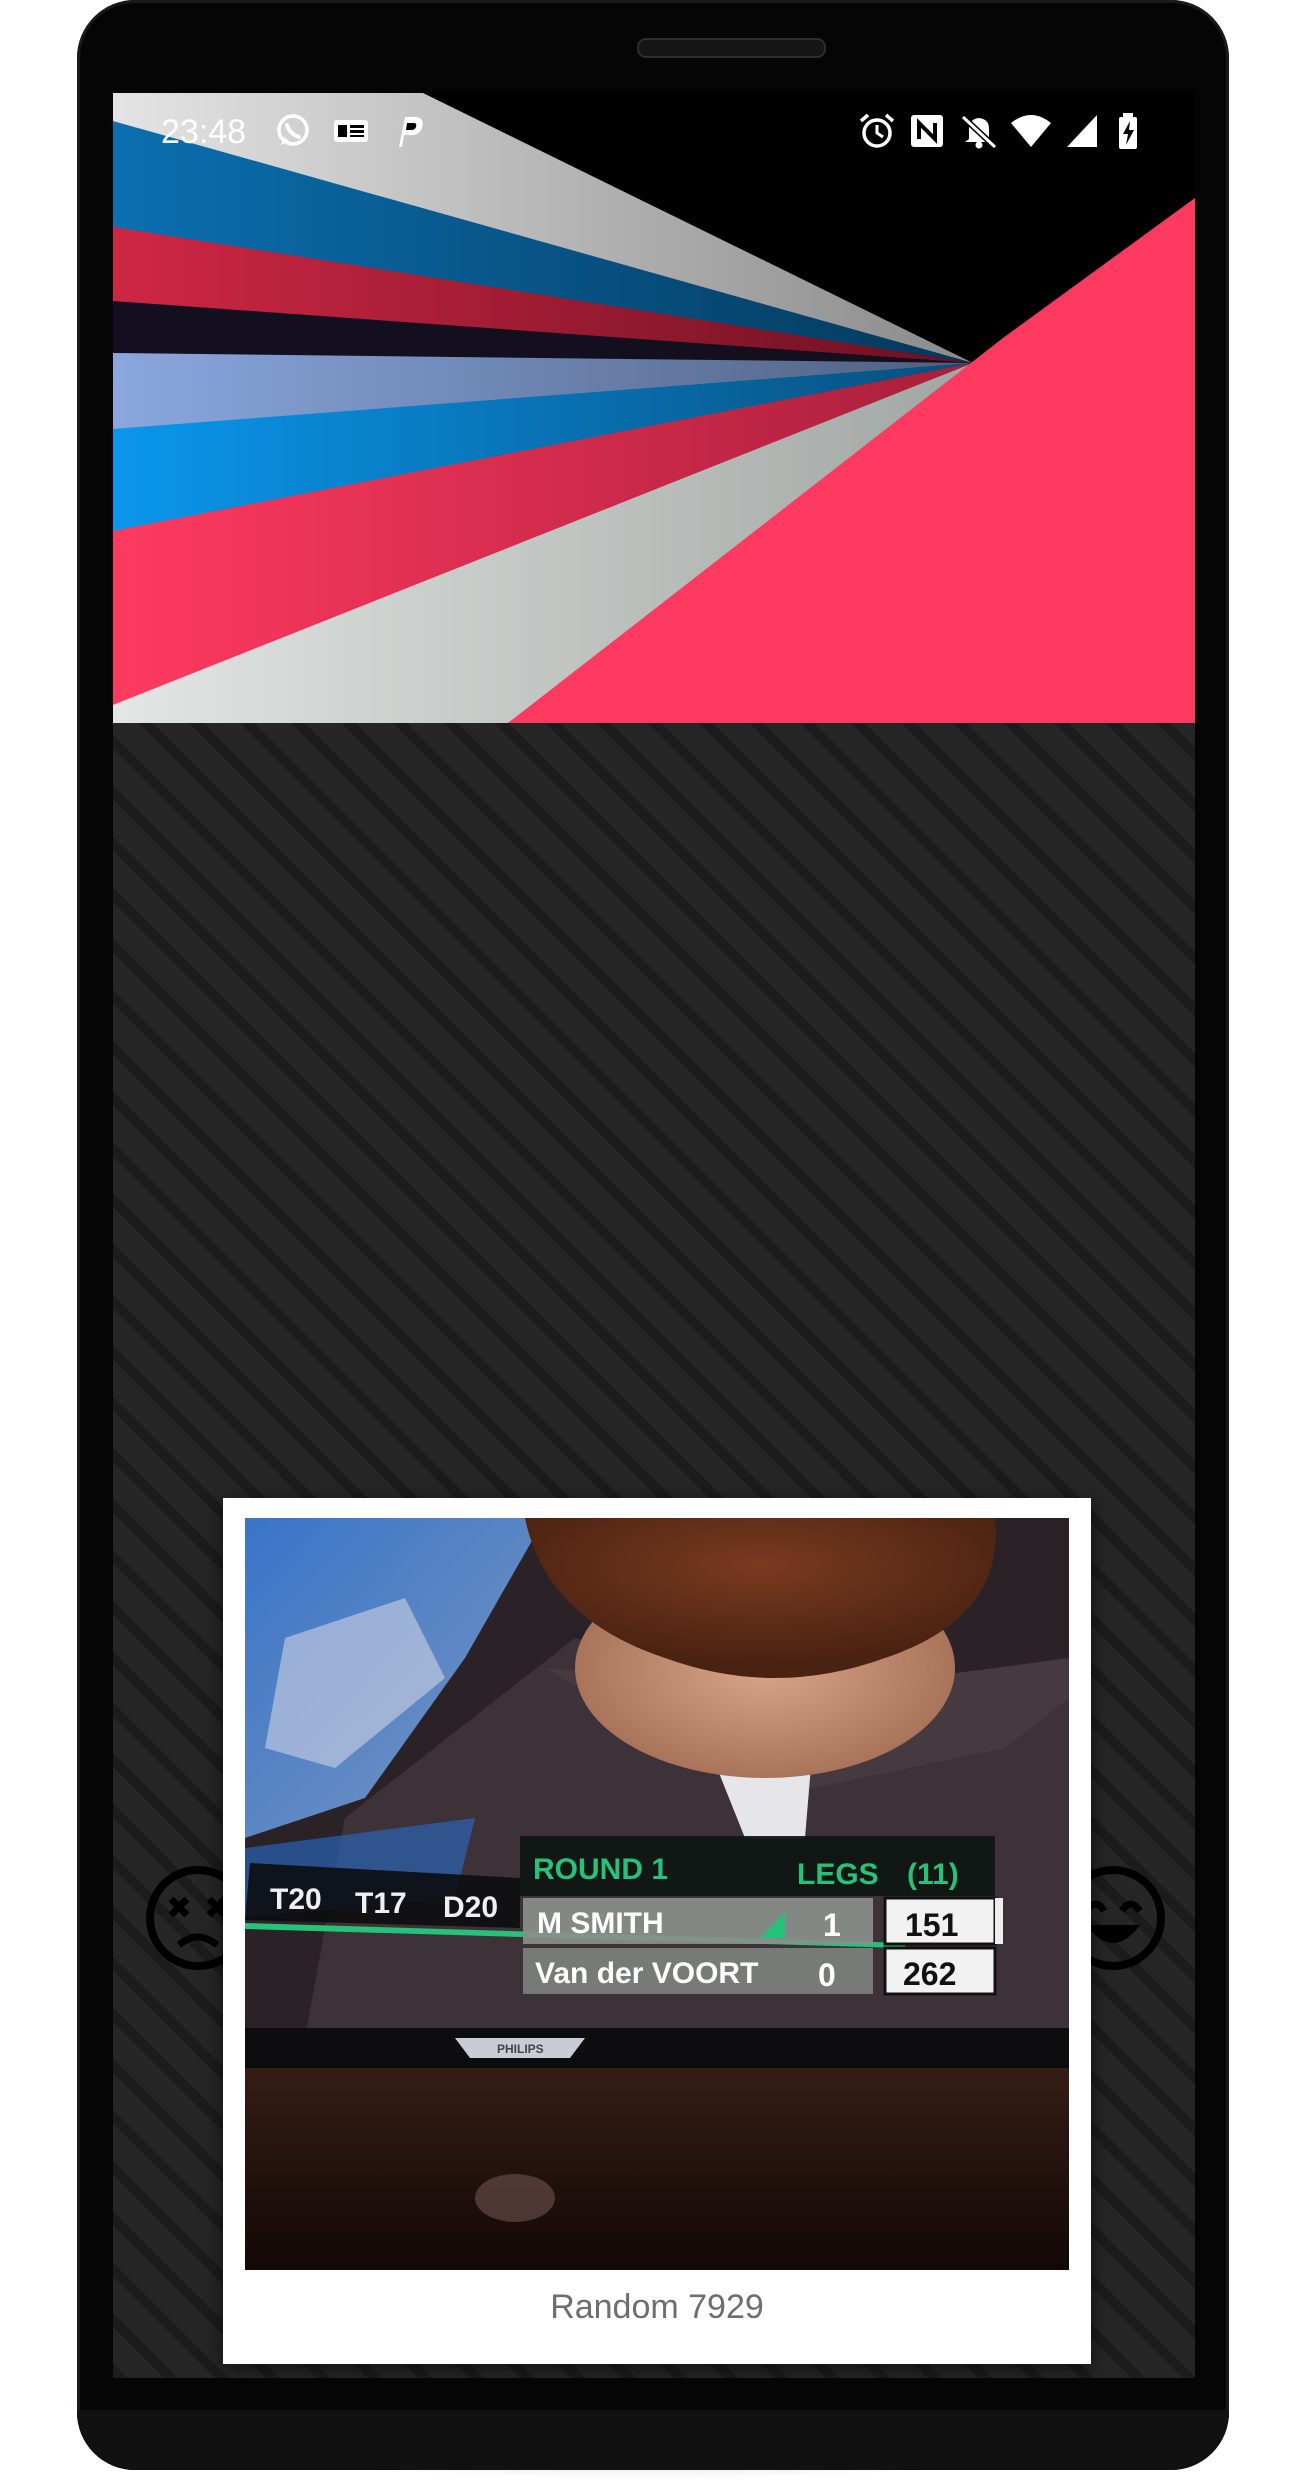 This screenshot has width=1305, height=2490. I want to click on player-2-legs: 0, so click(827, 1975).